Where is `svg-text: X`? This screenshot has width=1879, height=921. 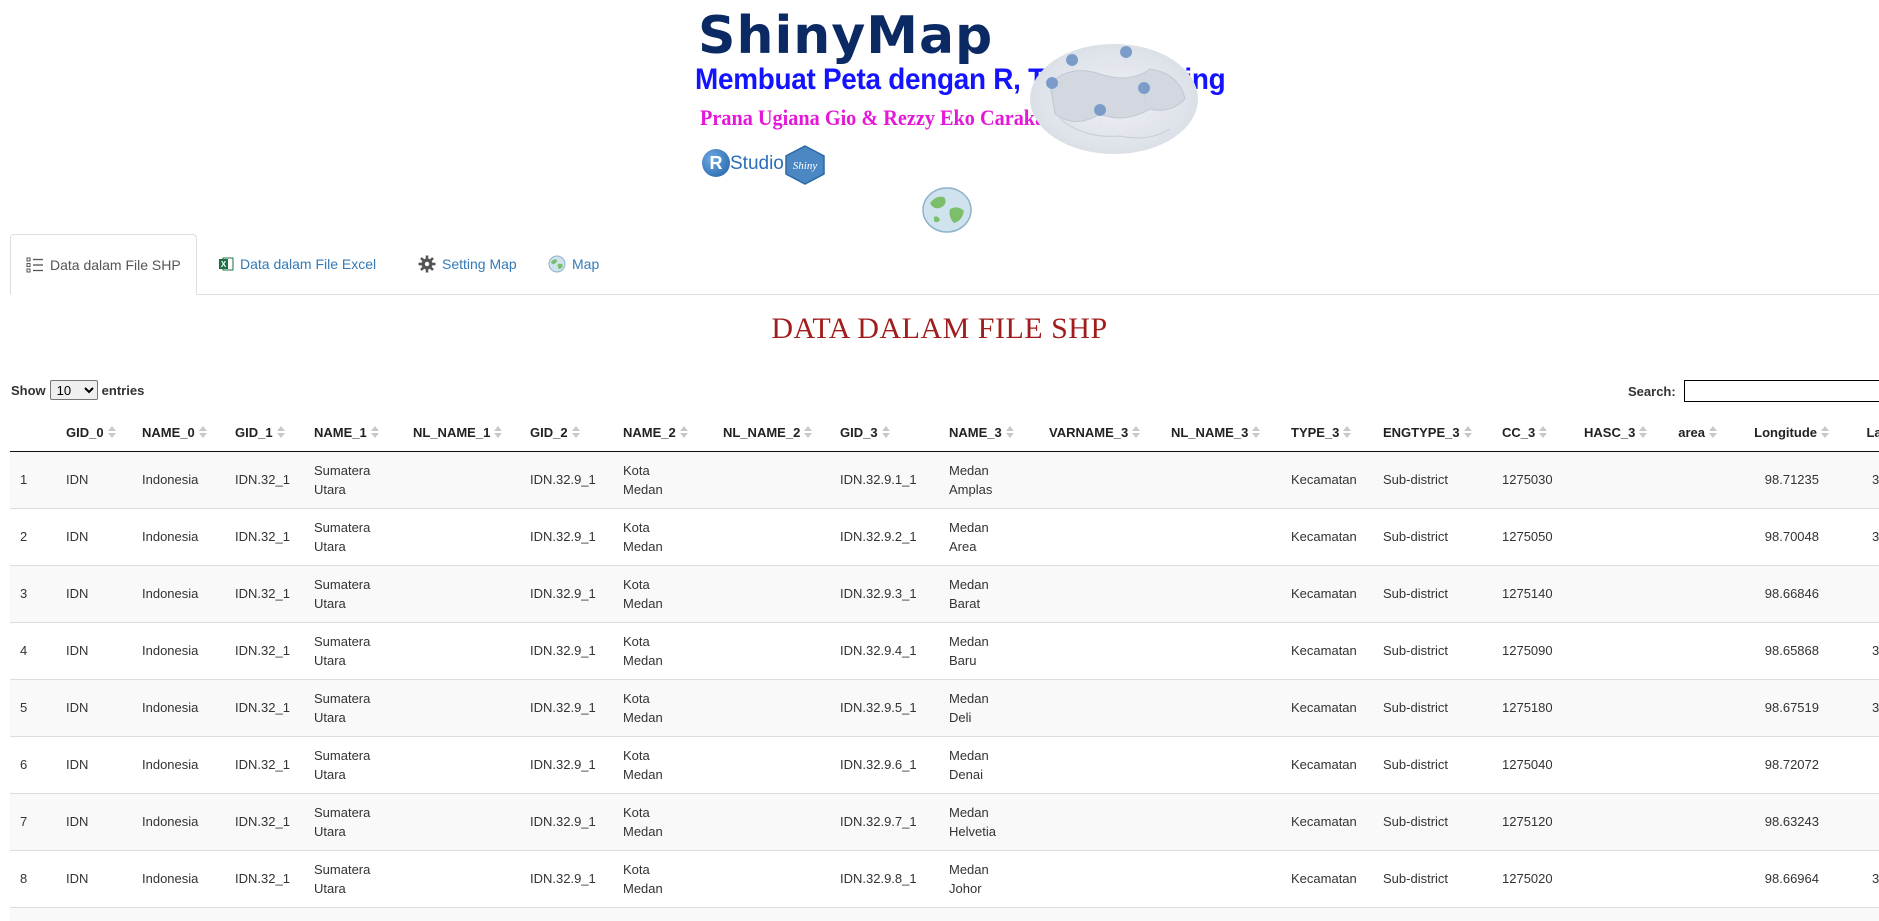 svg-text: X is located at coordinates (224, 264).